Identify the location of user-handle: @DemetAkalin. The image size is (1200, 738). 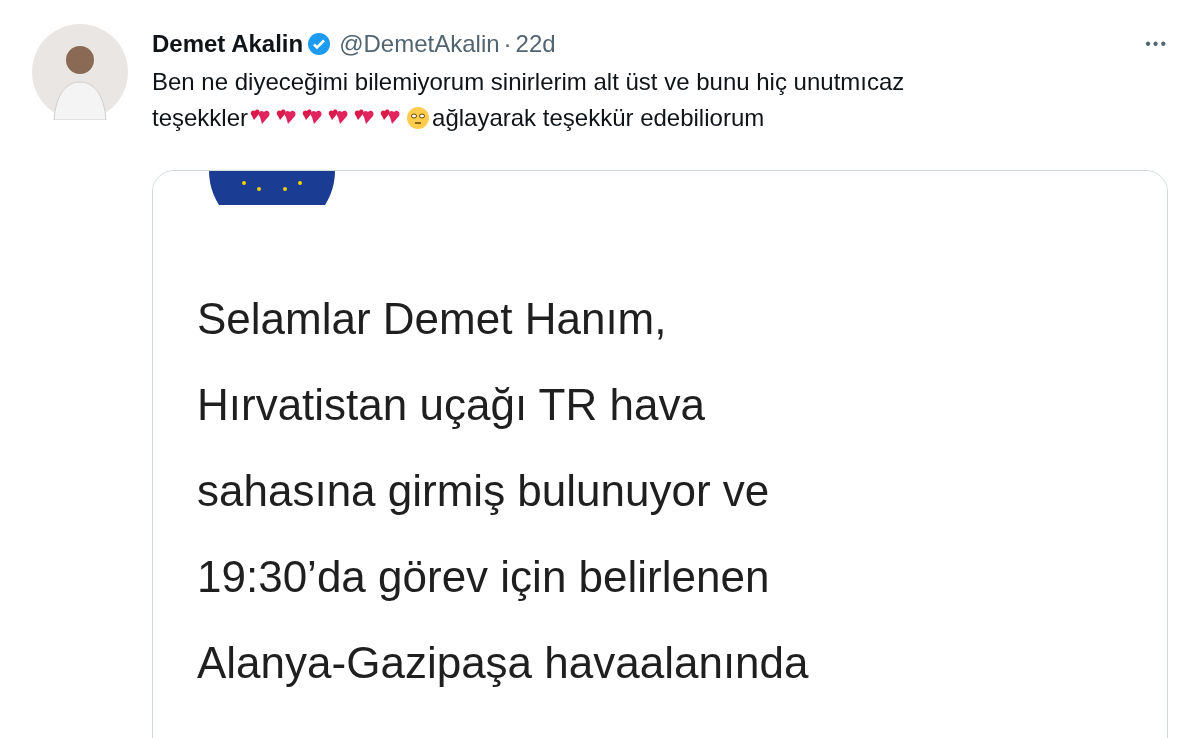
(419, 44).